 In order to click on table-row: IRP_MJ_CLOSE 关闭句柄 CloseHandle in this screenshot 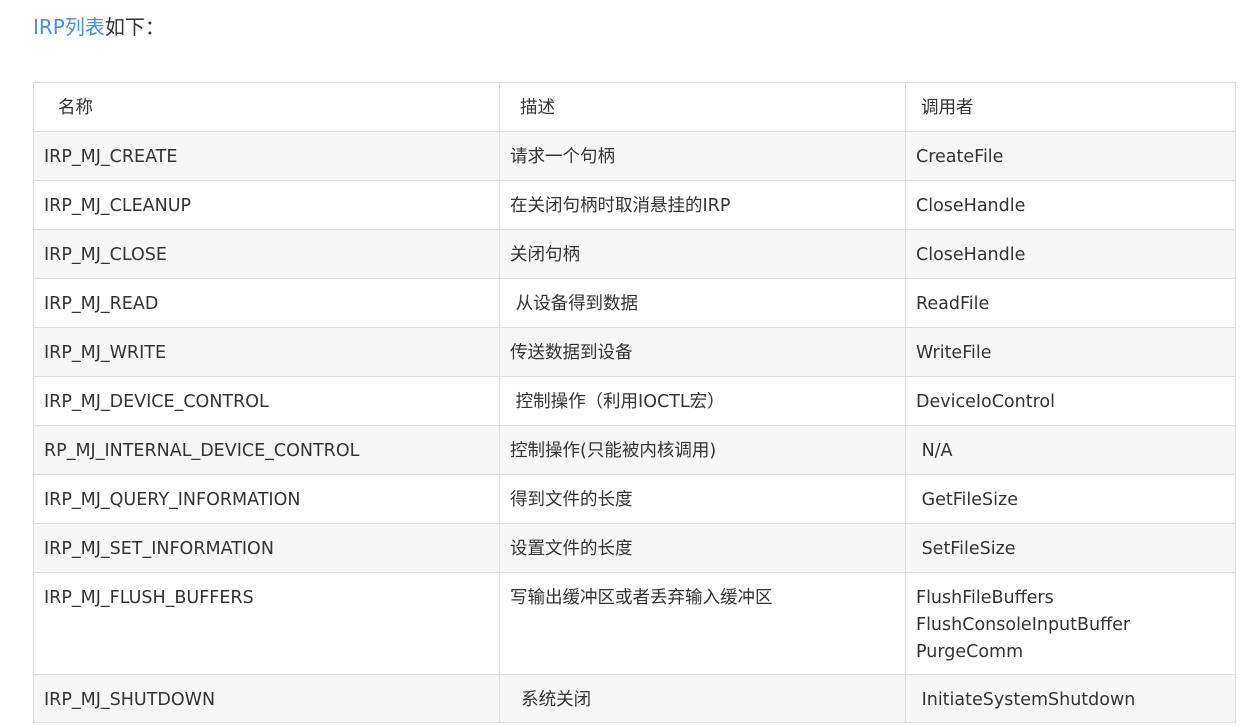, I will do `click(634, 254)`.